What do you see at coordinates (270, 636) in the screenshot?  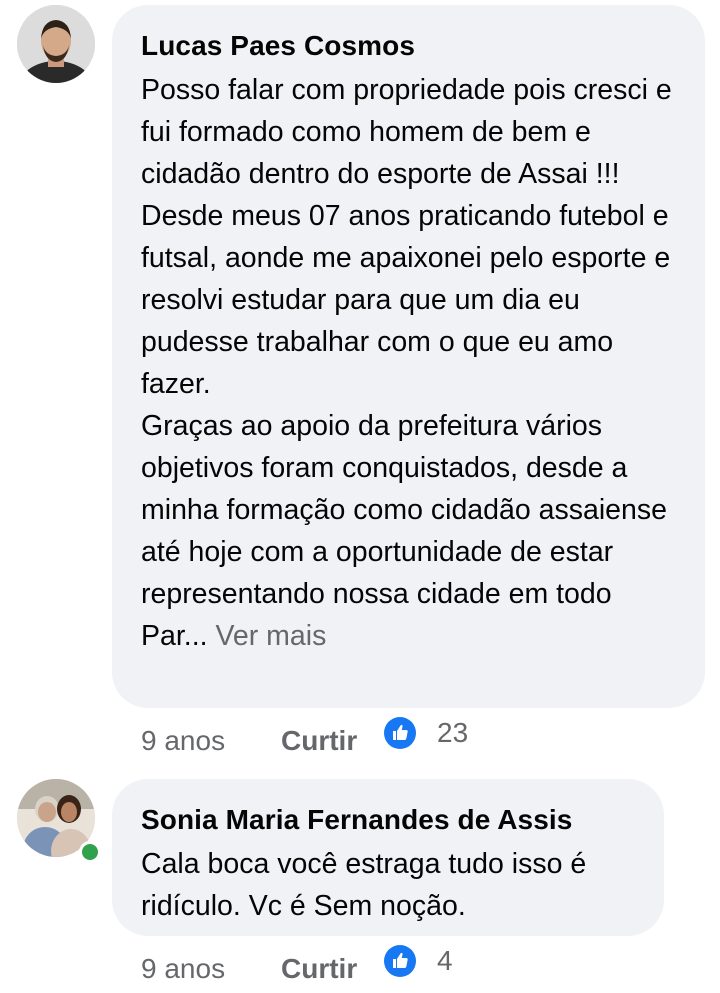 I see `see-more-link: Ver mais` at bounding box center [270, 636].